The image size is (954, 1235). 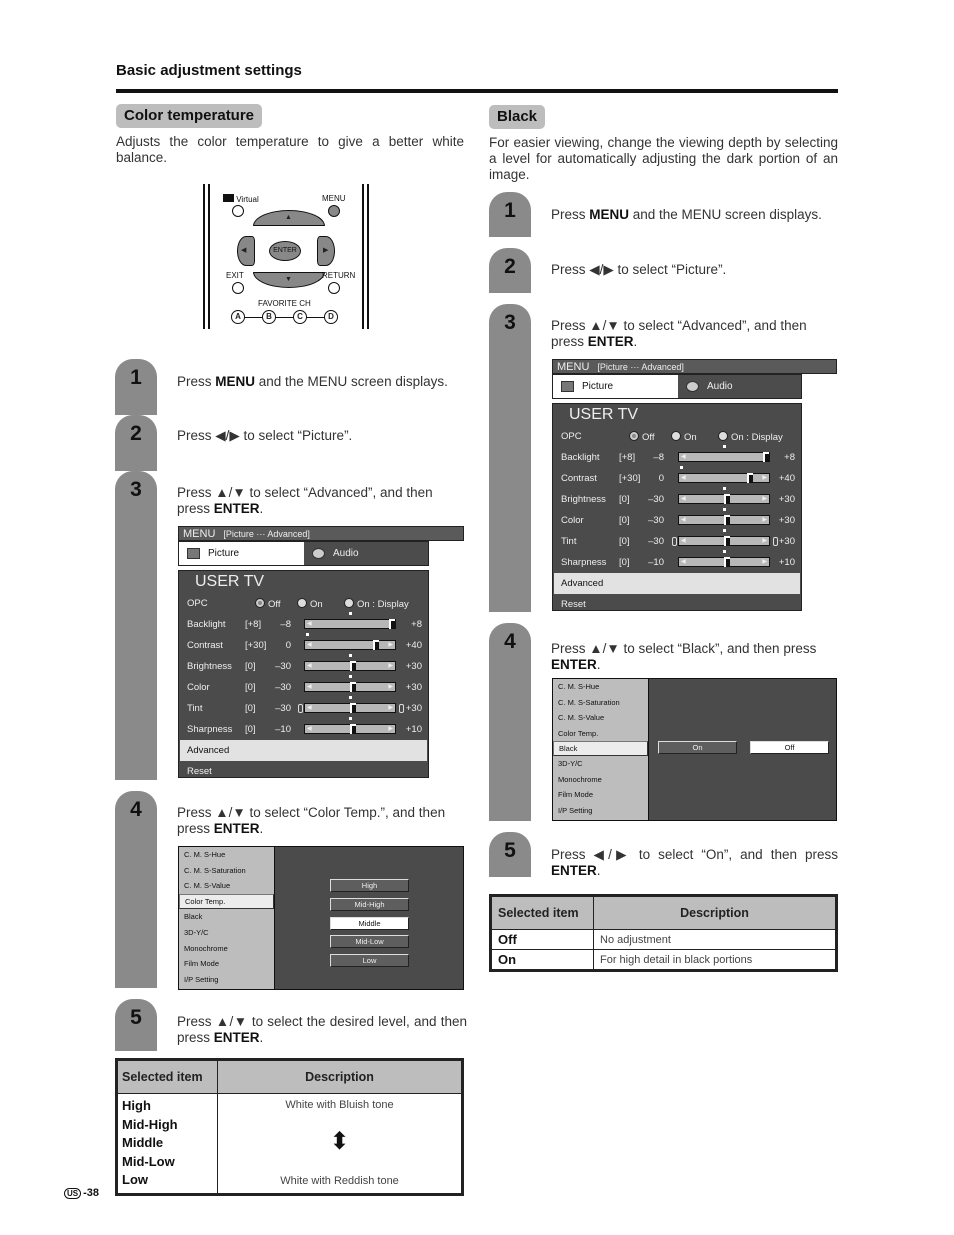 What do you see at coordinates (510, 458) in the screenshot?
I see `right-step-3-number: 3` at bounding box center [510, 458].